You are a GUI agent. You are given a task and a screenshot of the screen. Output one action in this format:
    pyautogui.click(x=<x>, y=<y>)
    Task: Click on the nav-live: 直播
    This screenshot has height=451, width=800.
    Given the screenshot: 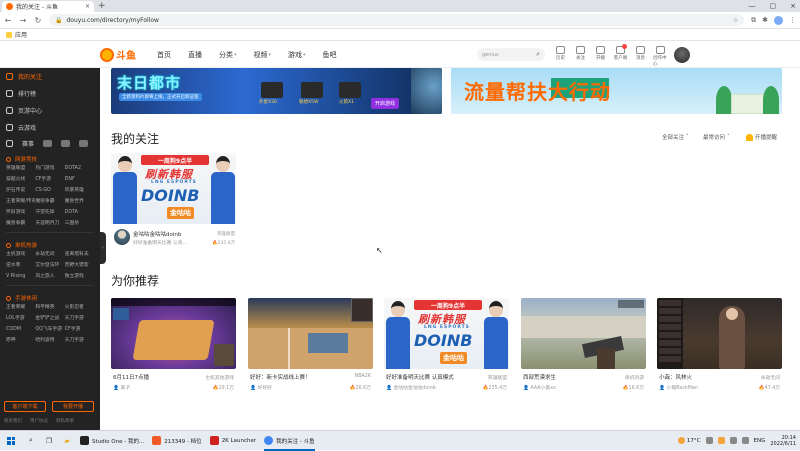 What is the action you would take?
    pyautogui.click(x=195, y=55)
    